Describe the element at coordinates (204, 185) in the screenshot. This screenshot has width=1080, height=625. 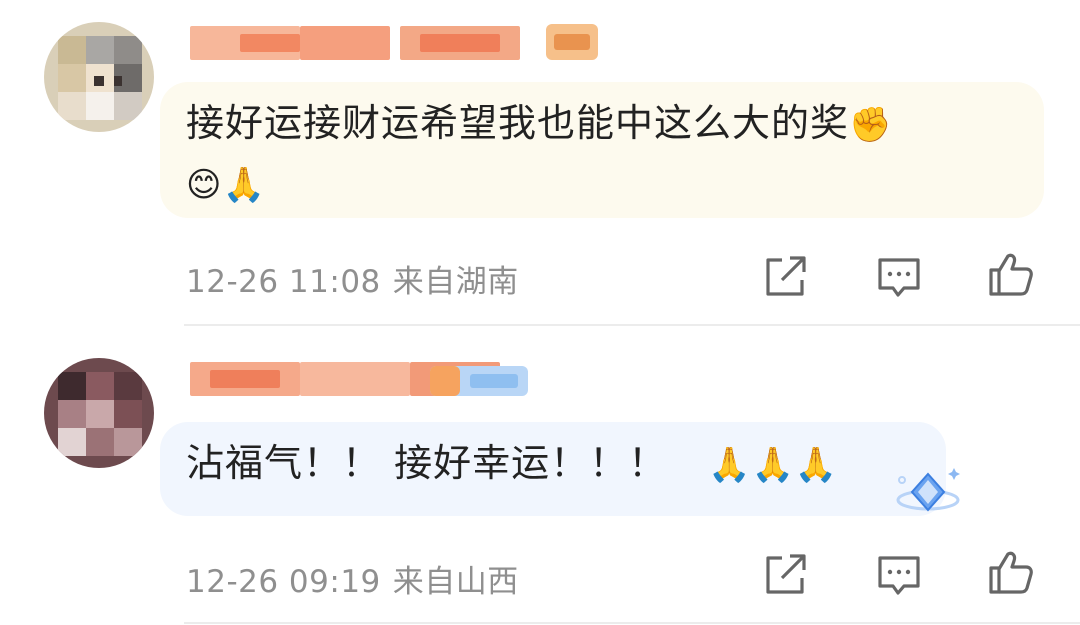
I see `blush-emoji: 😊` at that location.